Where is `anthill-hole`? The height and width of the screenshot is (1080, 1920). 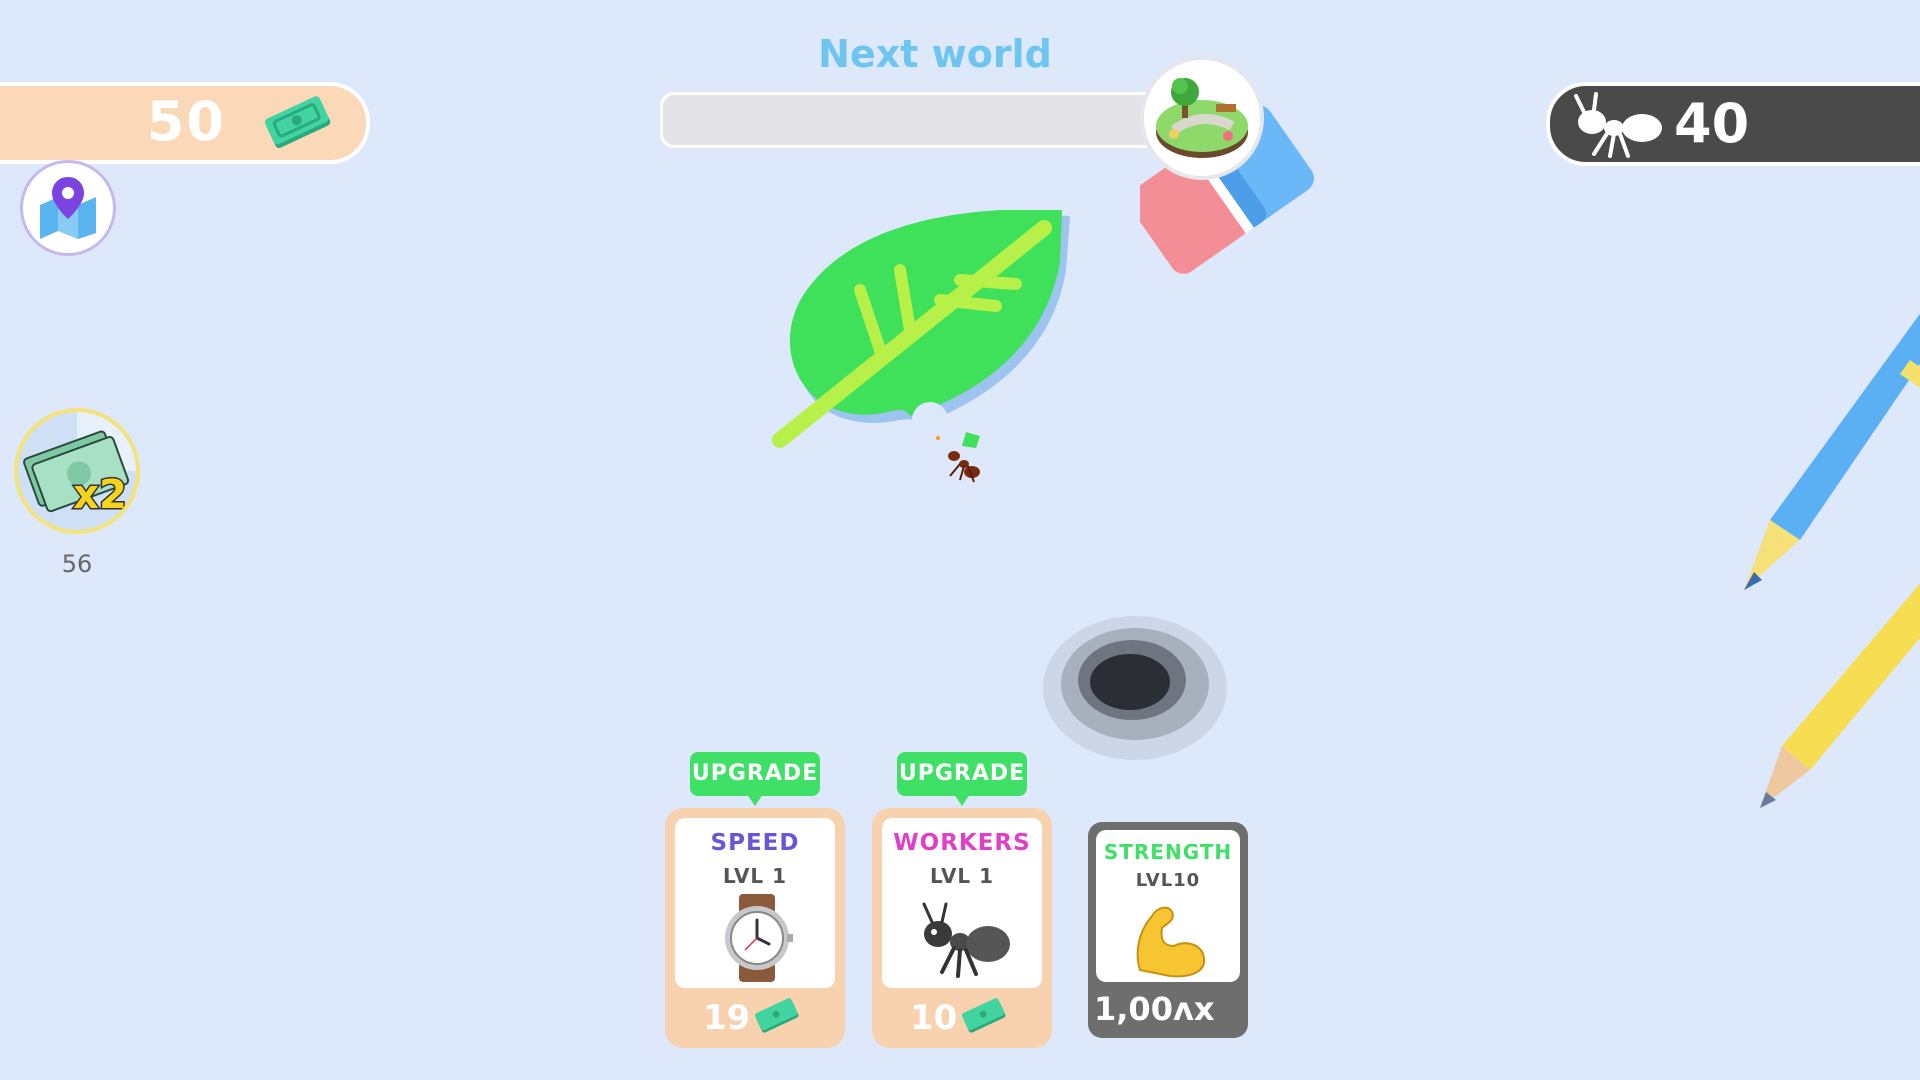
anthill-hole is located at coordinates (1135, 688).